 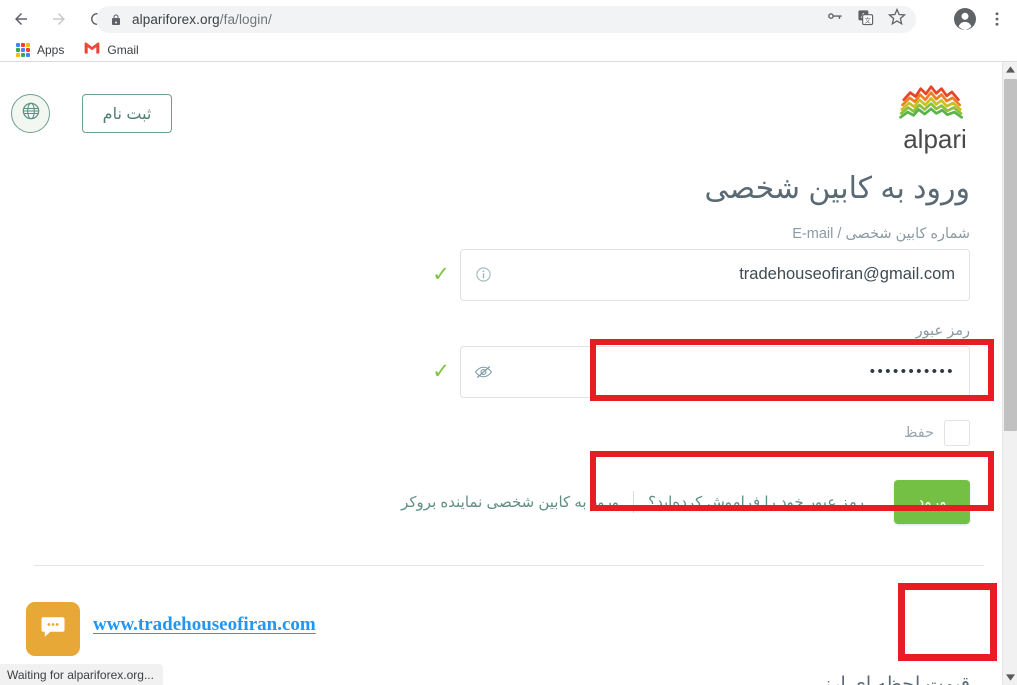 I want to click on password-input-box: •••••••••••, so click(x=715, y=371).